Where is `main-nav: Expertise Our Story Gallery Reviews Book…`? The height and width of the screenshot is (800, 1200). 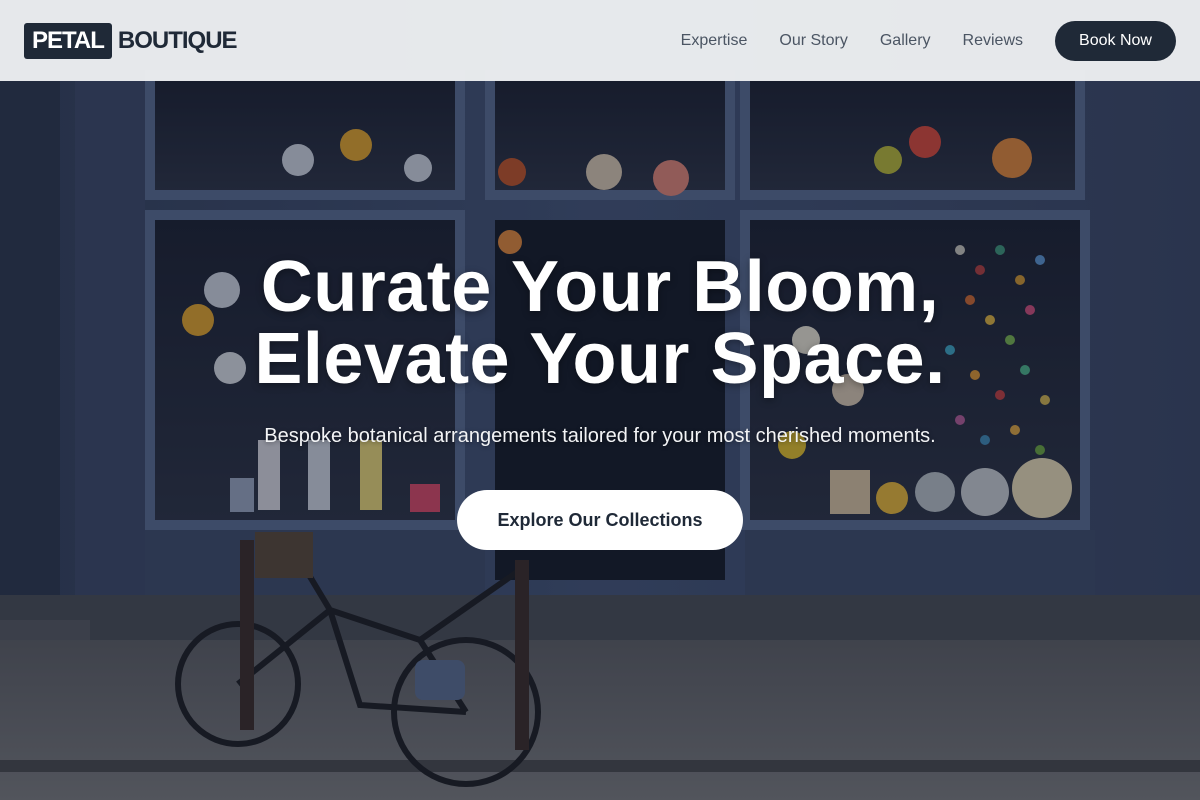
main-nav: Expertise Our Story Gallery Reviews Book… is located at coordinates (928, 40).